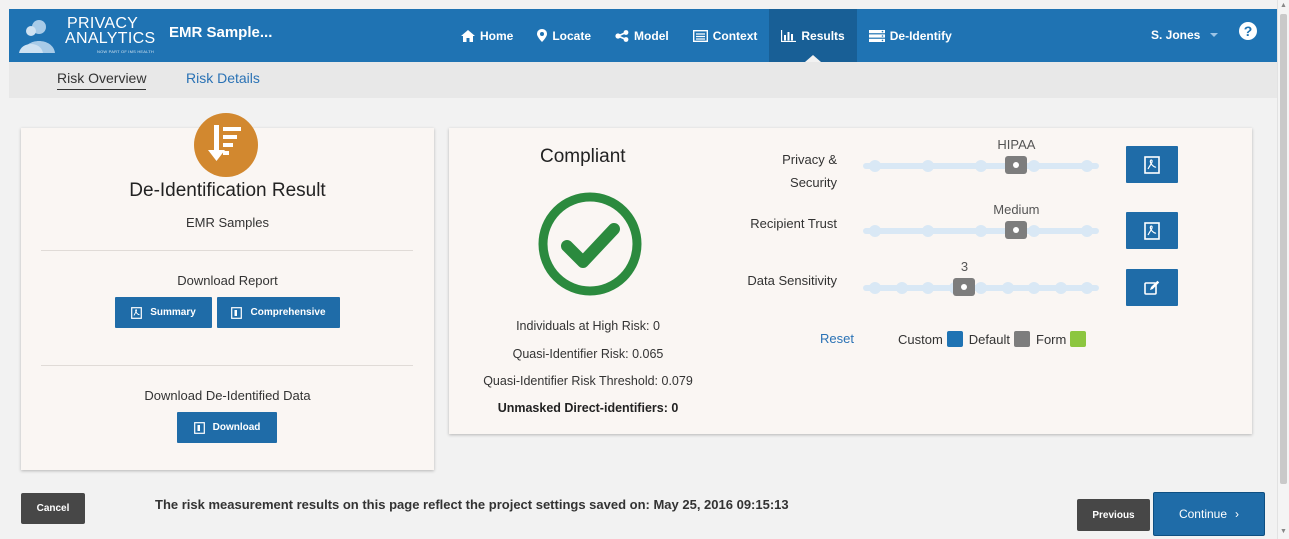 The width and height of the screenshot is (1289, 539). What do you see at coordinates (1051, 339) in the screenshot?
I see `legend-form-label: Form` at bounding box center [1051, 339].